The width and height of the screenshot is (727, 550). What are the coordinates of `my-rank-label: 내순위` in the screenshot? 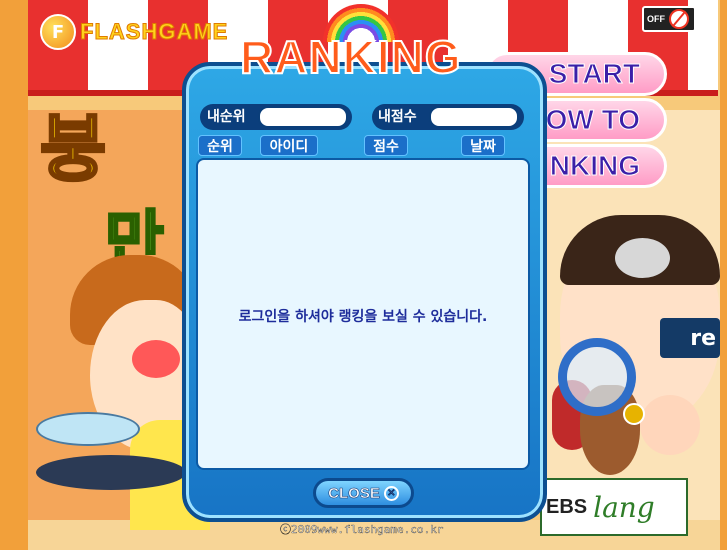 It's located at (226, 117).